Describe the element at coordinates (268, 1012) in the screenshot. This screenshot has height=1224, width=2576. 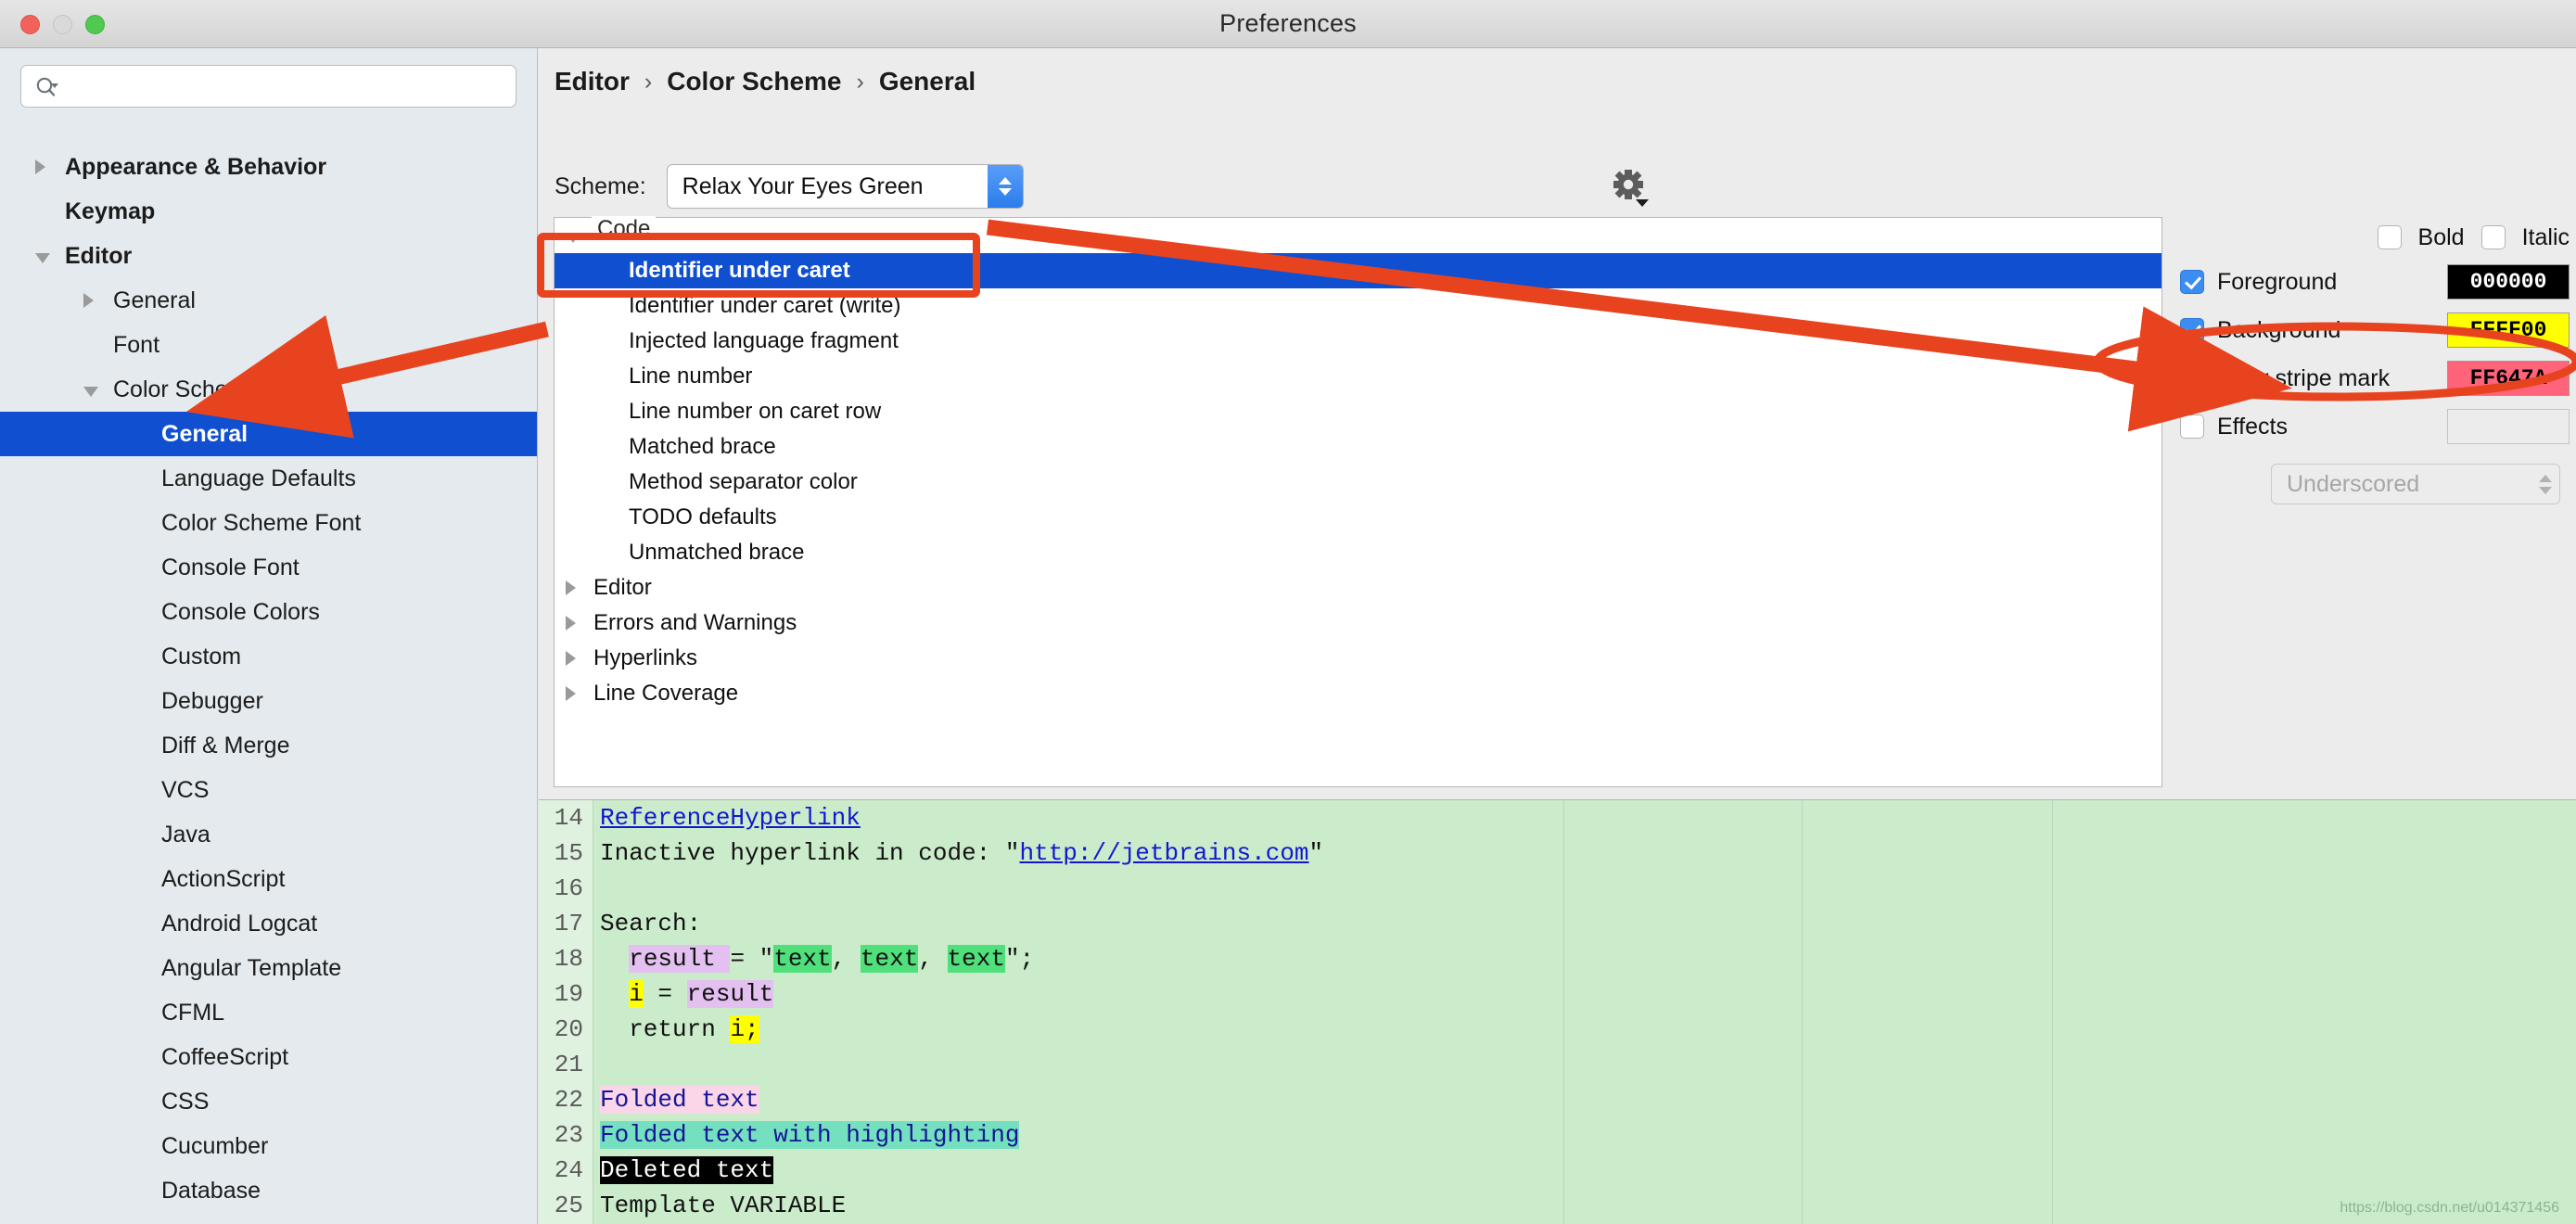
I see `sidebar-item-cfml: CFML` at that location.